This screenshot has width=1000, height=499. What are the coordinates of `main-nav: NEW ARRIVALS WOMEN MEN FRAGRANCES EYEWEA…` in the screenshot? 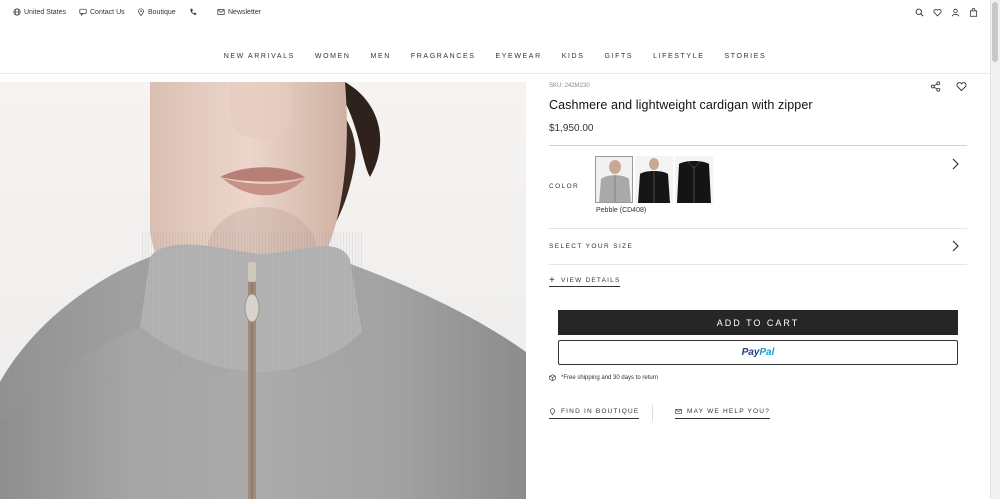 It's located at (495, 56).